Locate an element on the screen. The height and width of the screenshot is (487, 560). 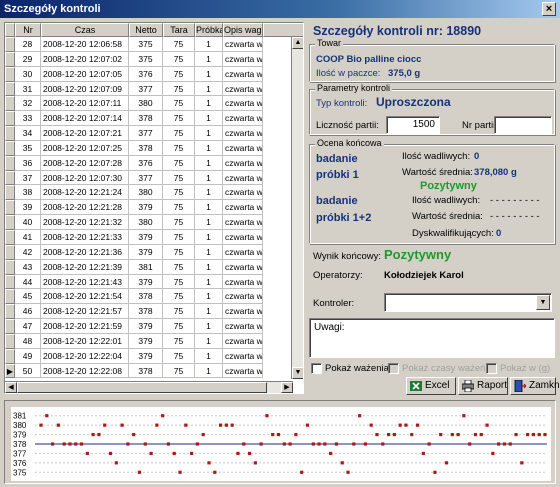
table-row: 302008-12-20 12:07:05376751czwarta wa is located at coordinates (149, 74).